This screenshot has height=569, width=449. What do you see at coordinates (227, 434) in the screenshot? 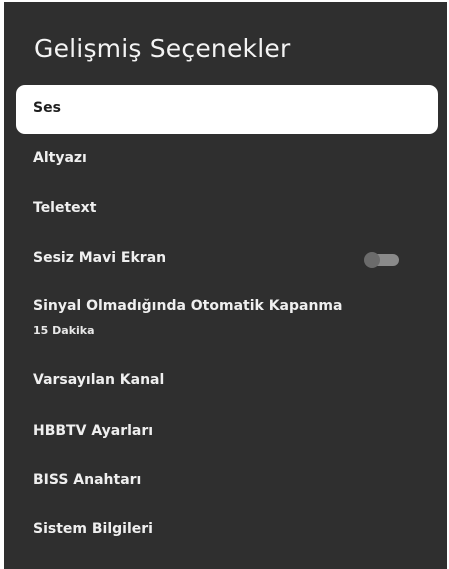
I see `menu-item-hbbtv-ayarlari: HBBTV Ayarları` at bounding box center [227, 434].